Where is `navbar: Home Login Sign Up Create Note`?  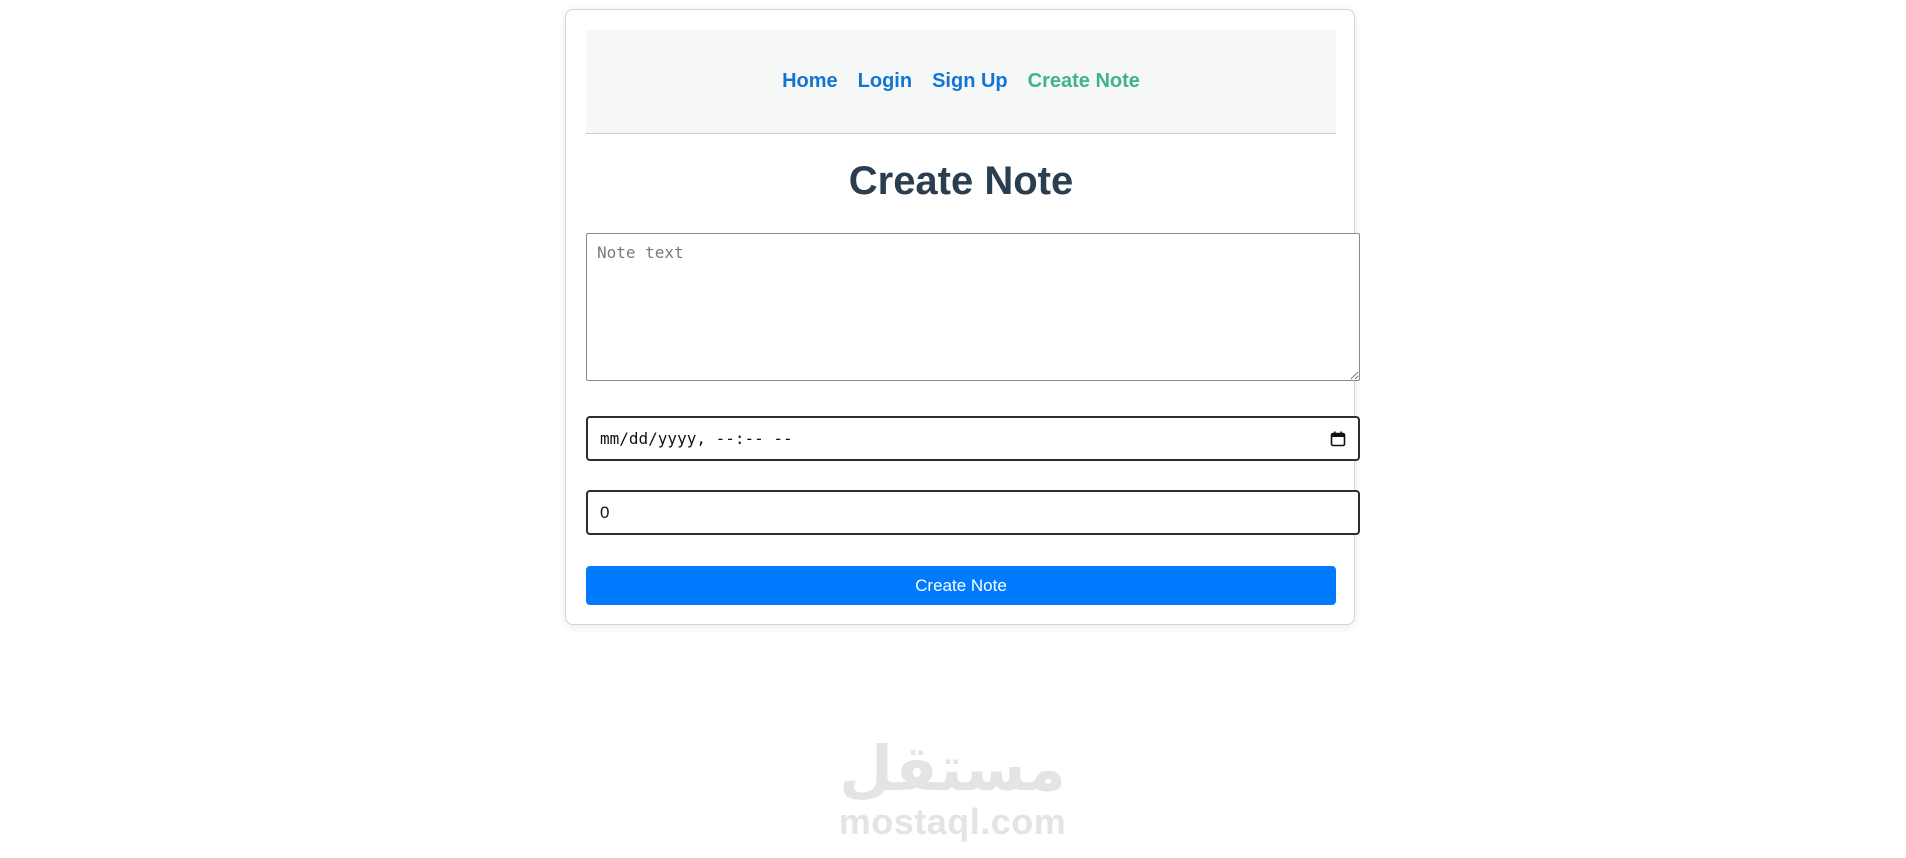
navbar: Home Login Sign Up Create Note is located at coordinates (961, 82).